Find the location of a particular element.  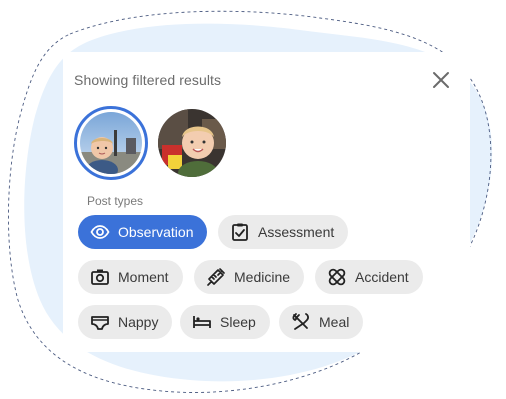

utensils-icon is located at coordinates (301, 322).